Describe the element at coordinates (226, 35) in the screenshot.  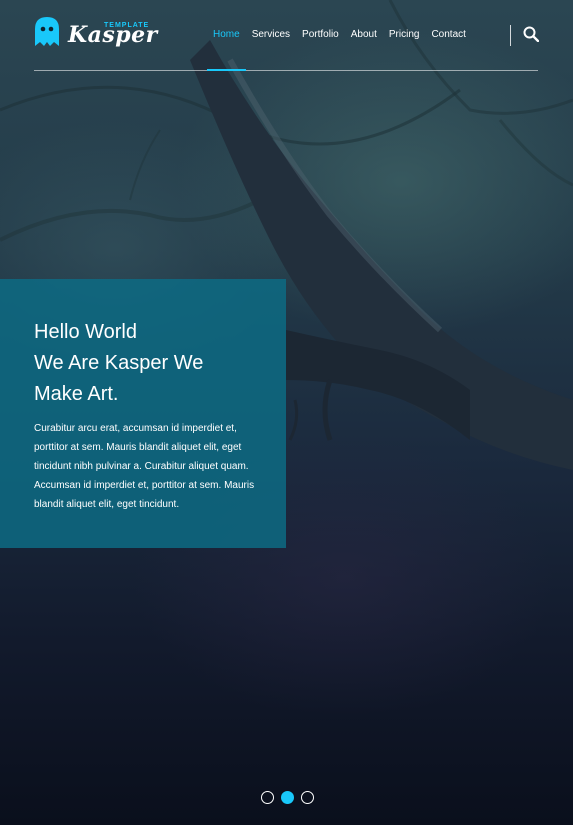
I see `nav-home: Home` at that location.